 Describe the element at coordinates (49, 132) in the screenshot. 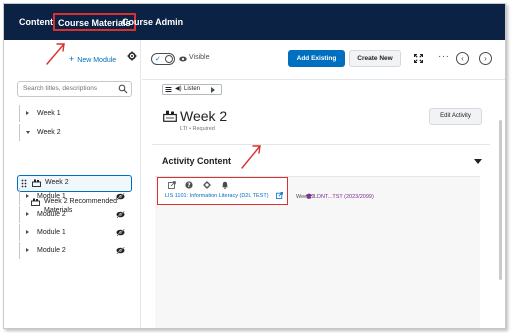

I see `sidebar-item-label: Week 2` at that location.